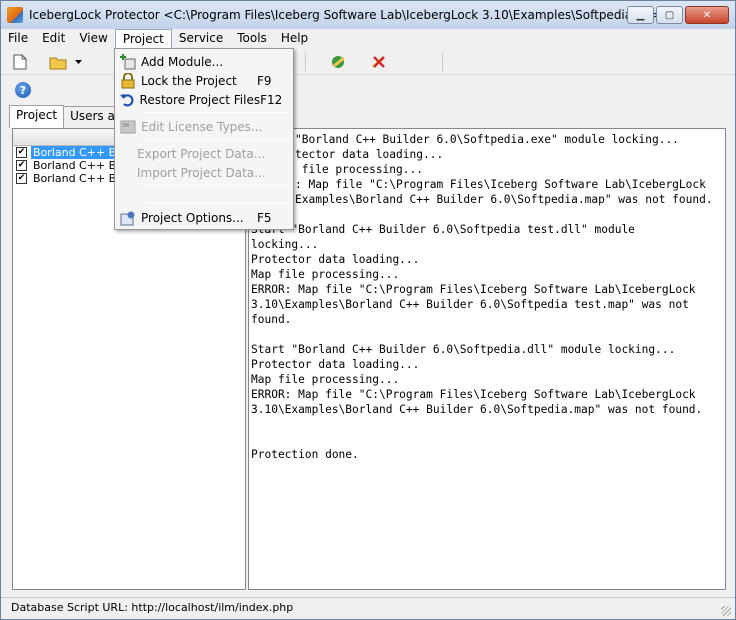 This screenshot has width=736, height=620. Describe the element at coordinates (271, 319) in the screenshot. I see `log-line: found.` at that location.